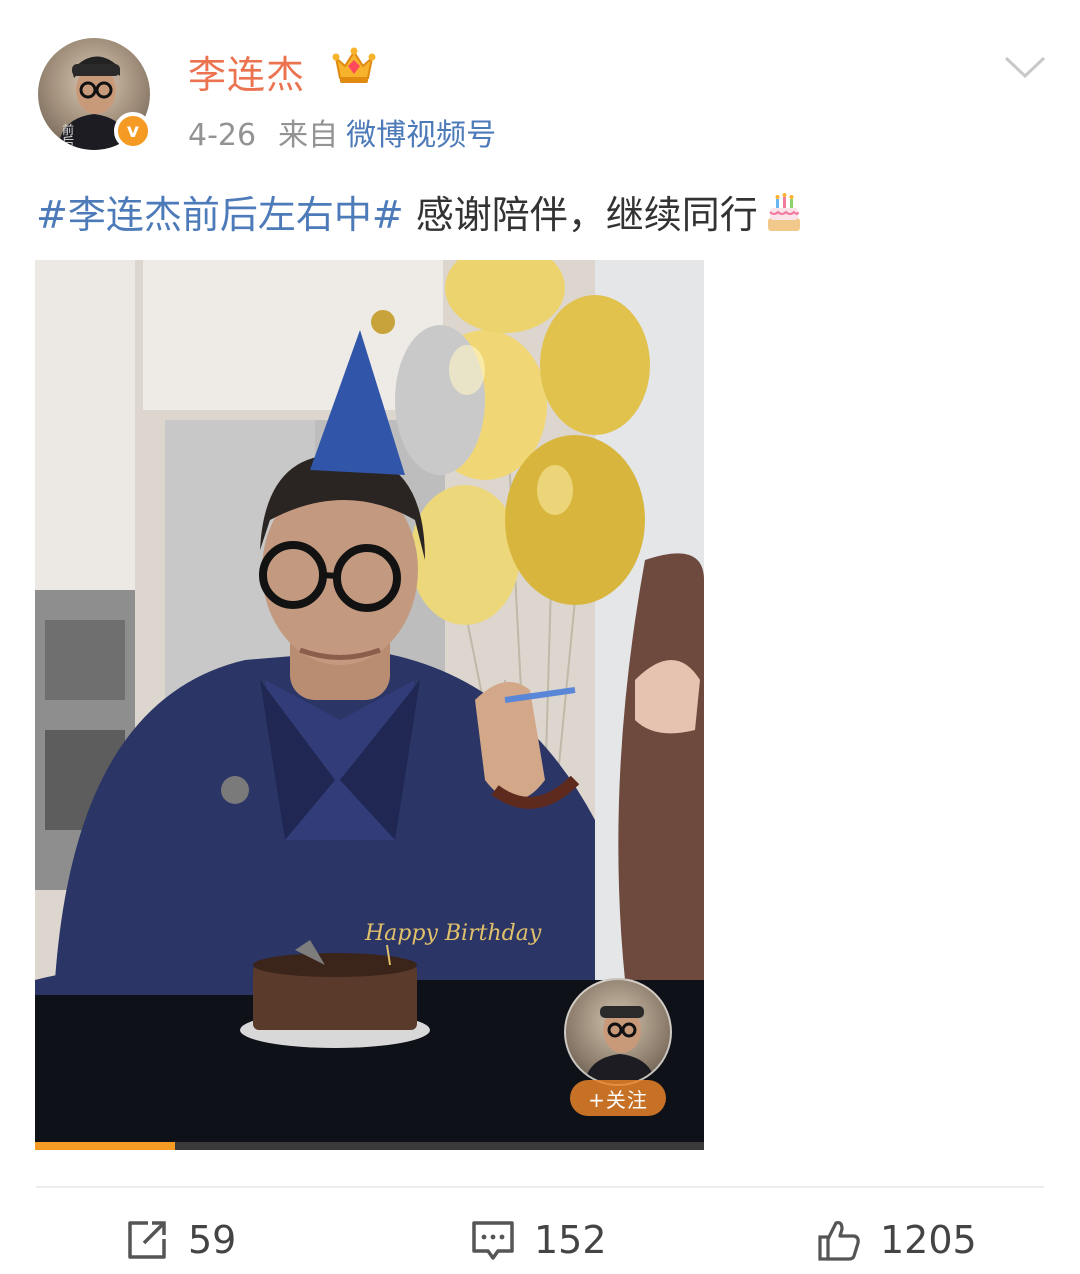 The image size is (1080, 1274). What do you see at coordinates (928, 1240) in the screenshot?
I see `like-count: 1205` at bounding box center [928, 1240].